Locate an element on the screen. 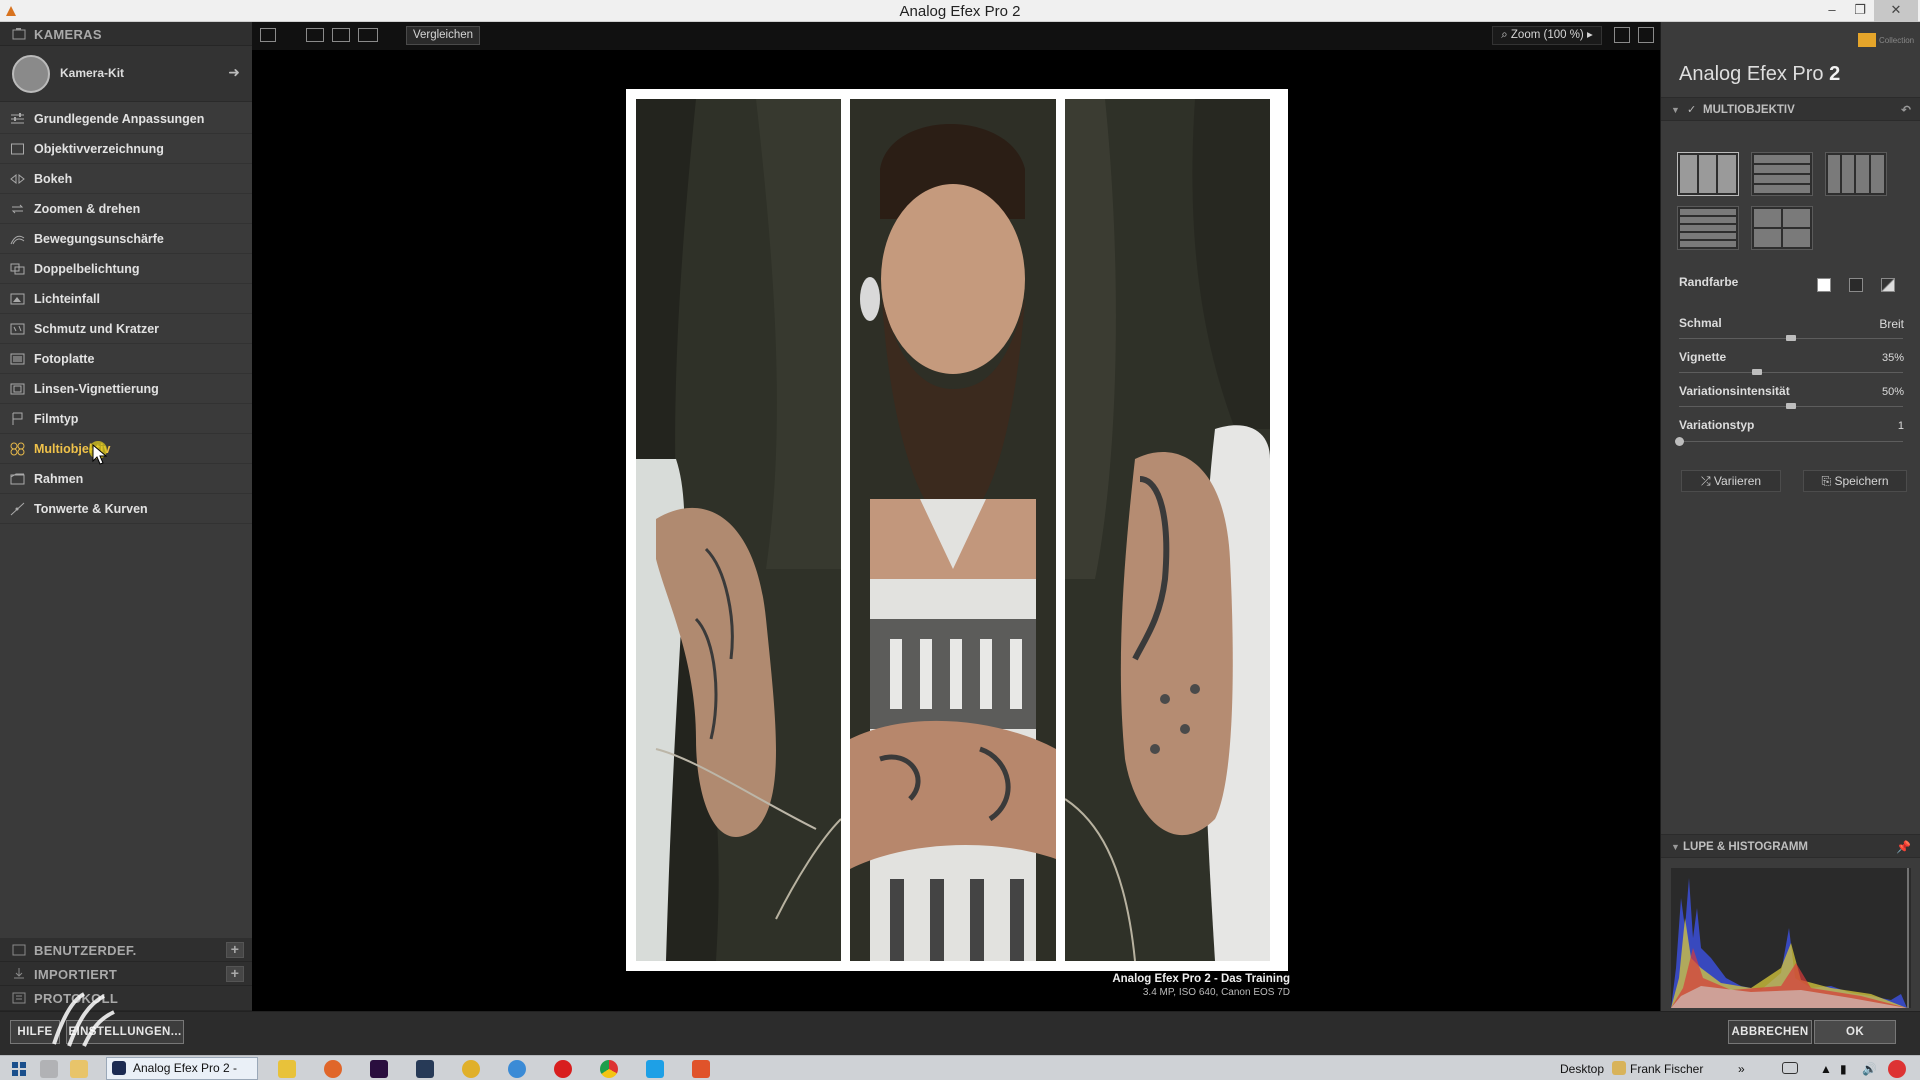 This screenshot has width=1920, height=1080. lens-distortion-icon is located at coordinates (17, 149).